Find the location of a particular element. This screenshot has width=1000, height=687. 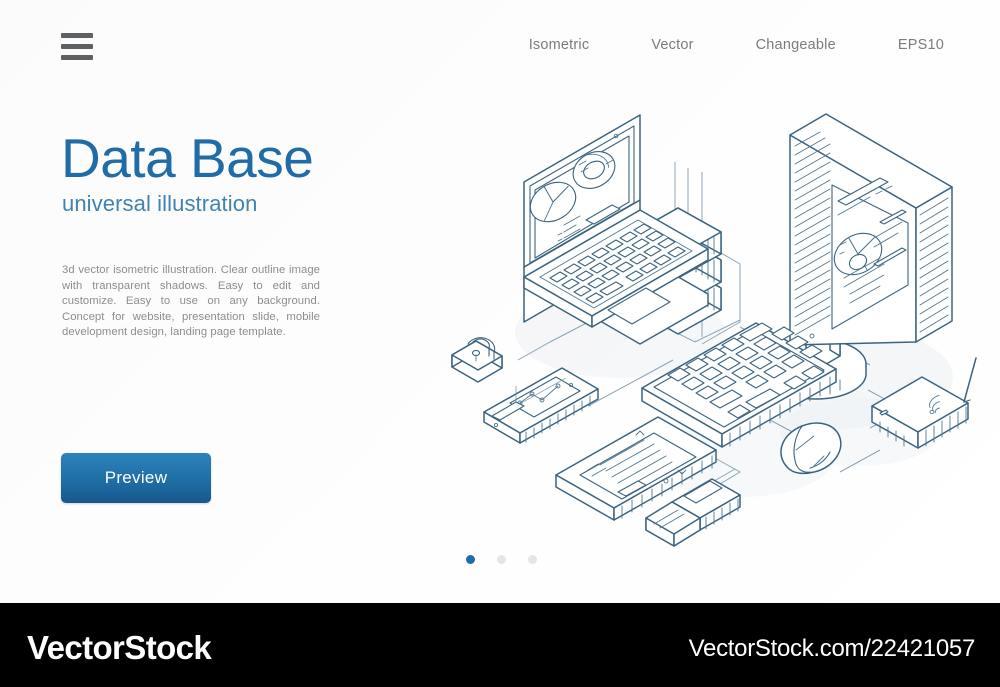

nav-item-changeable: Changeable is located at coordinates (796, 45).